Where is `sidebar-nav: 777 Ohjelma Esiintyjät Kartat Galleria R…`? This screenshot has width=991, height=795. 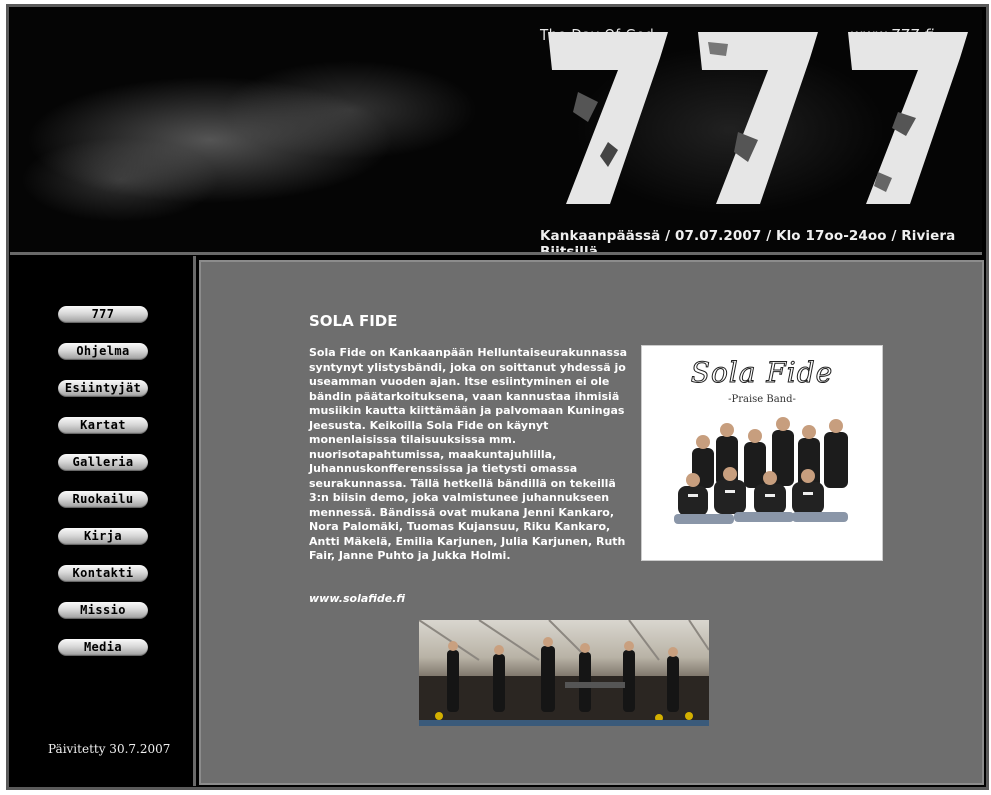
sidebar-nav: 777 Ohjelma Esiintyjät Kartat Galleria R… is located at coordinates (103, 521).